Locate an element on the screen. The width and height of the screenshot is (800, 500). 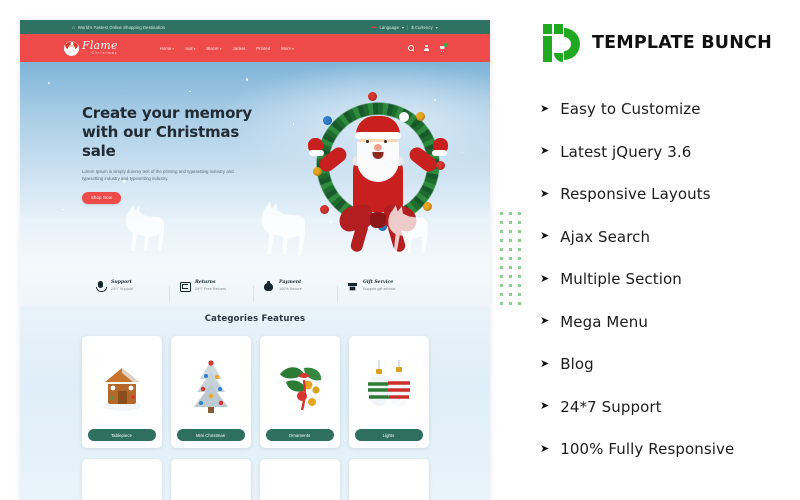
feature-item: ➤ Multiple Section is located at coordinates (670, 279).